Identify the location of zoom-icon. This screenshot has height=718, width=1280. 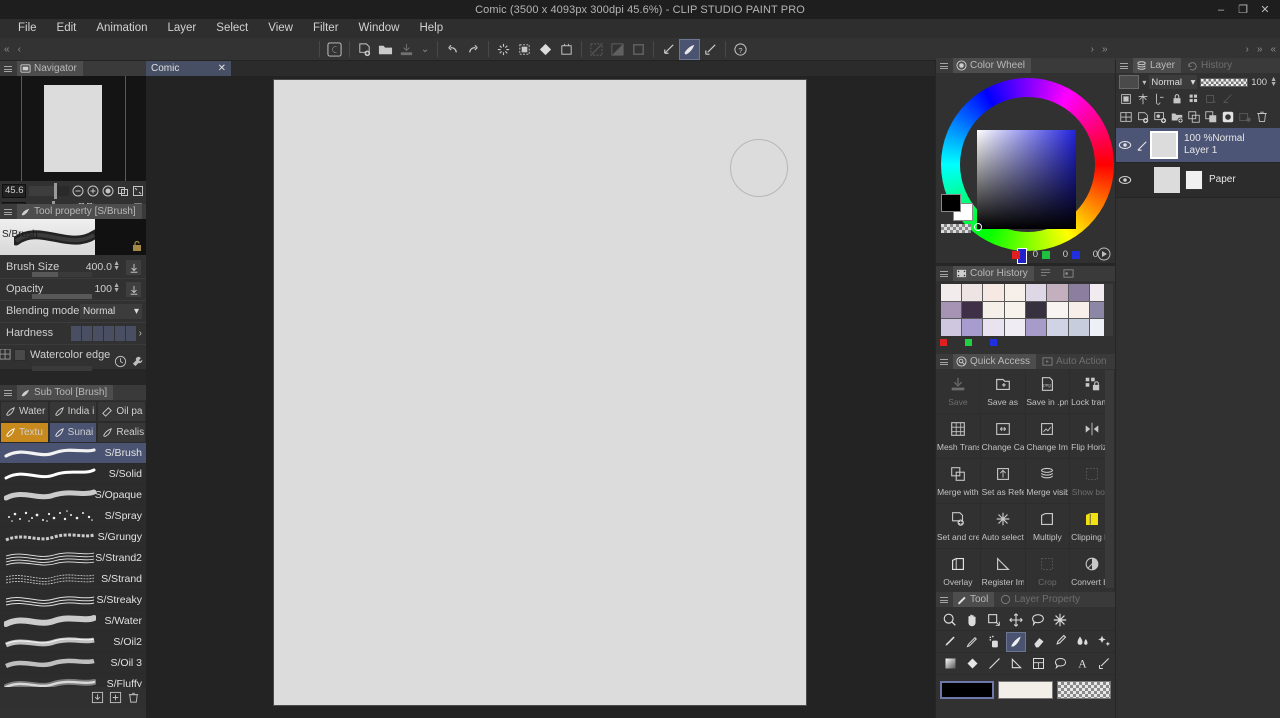
(950, 620).